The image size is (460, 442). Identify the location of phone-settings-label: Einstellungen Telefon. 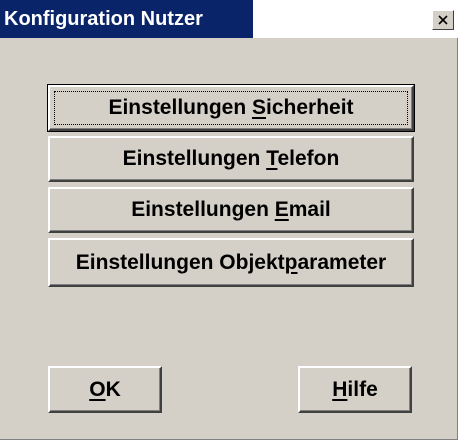
(231, 158).